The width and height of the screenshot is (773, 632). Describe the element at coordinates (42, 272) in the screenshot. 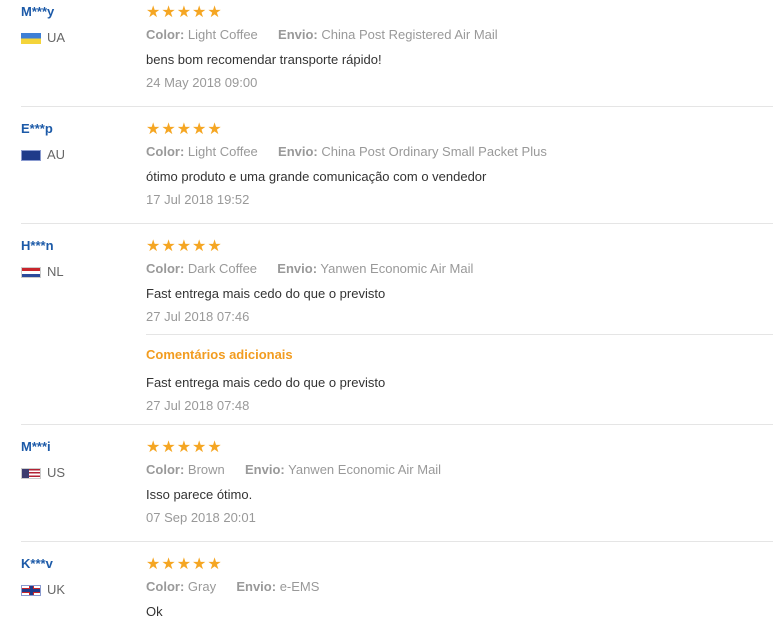

I see `reviewer-country: NL` at that location.